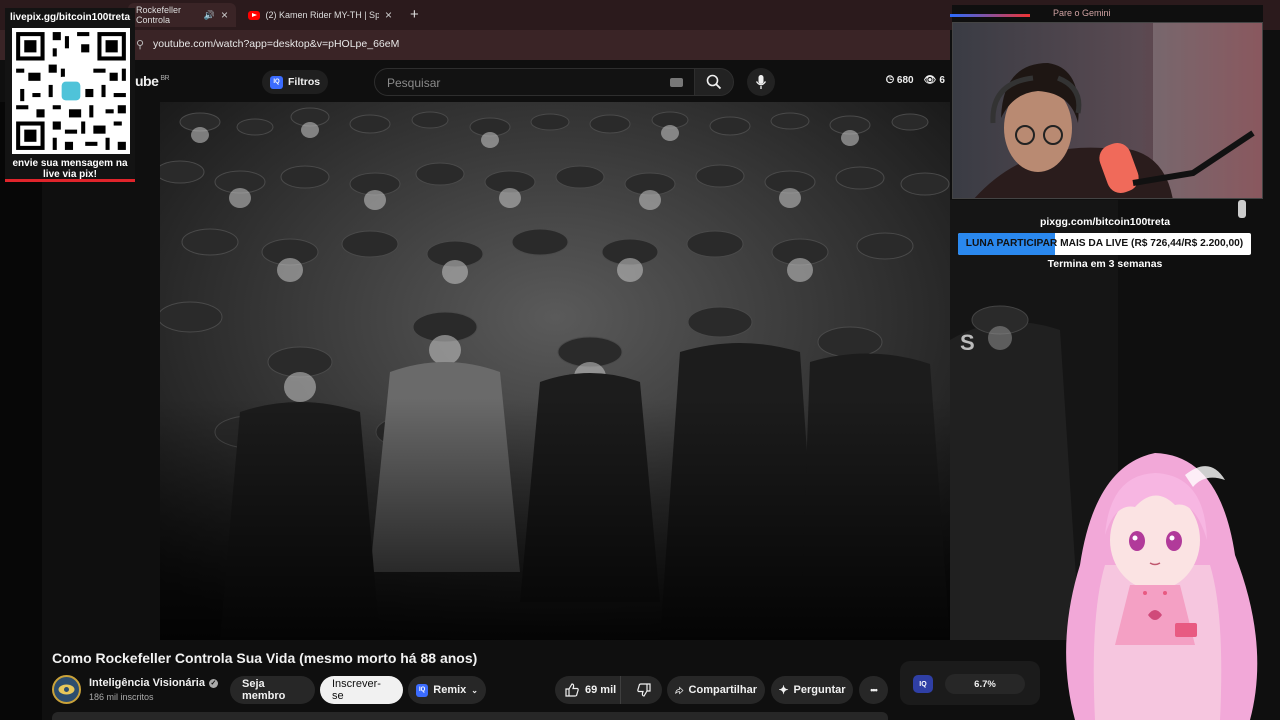 This screenshot has height=720, width=1280. I want to click on search-box, so click(535, 82).